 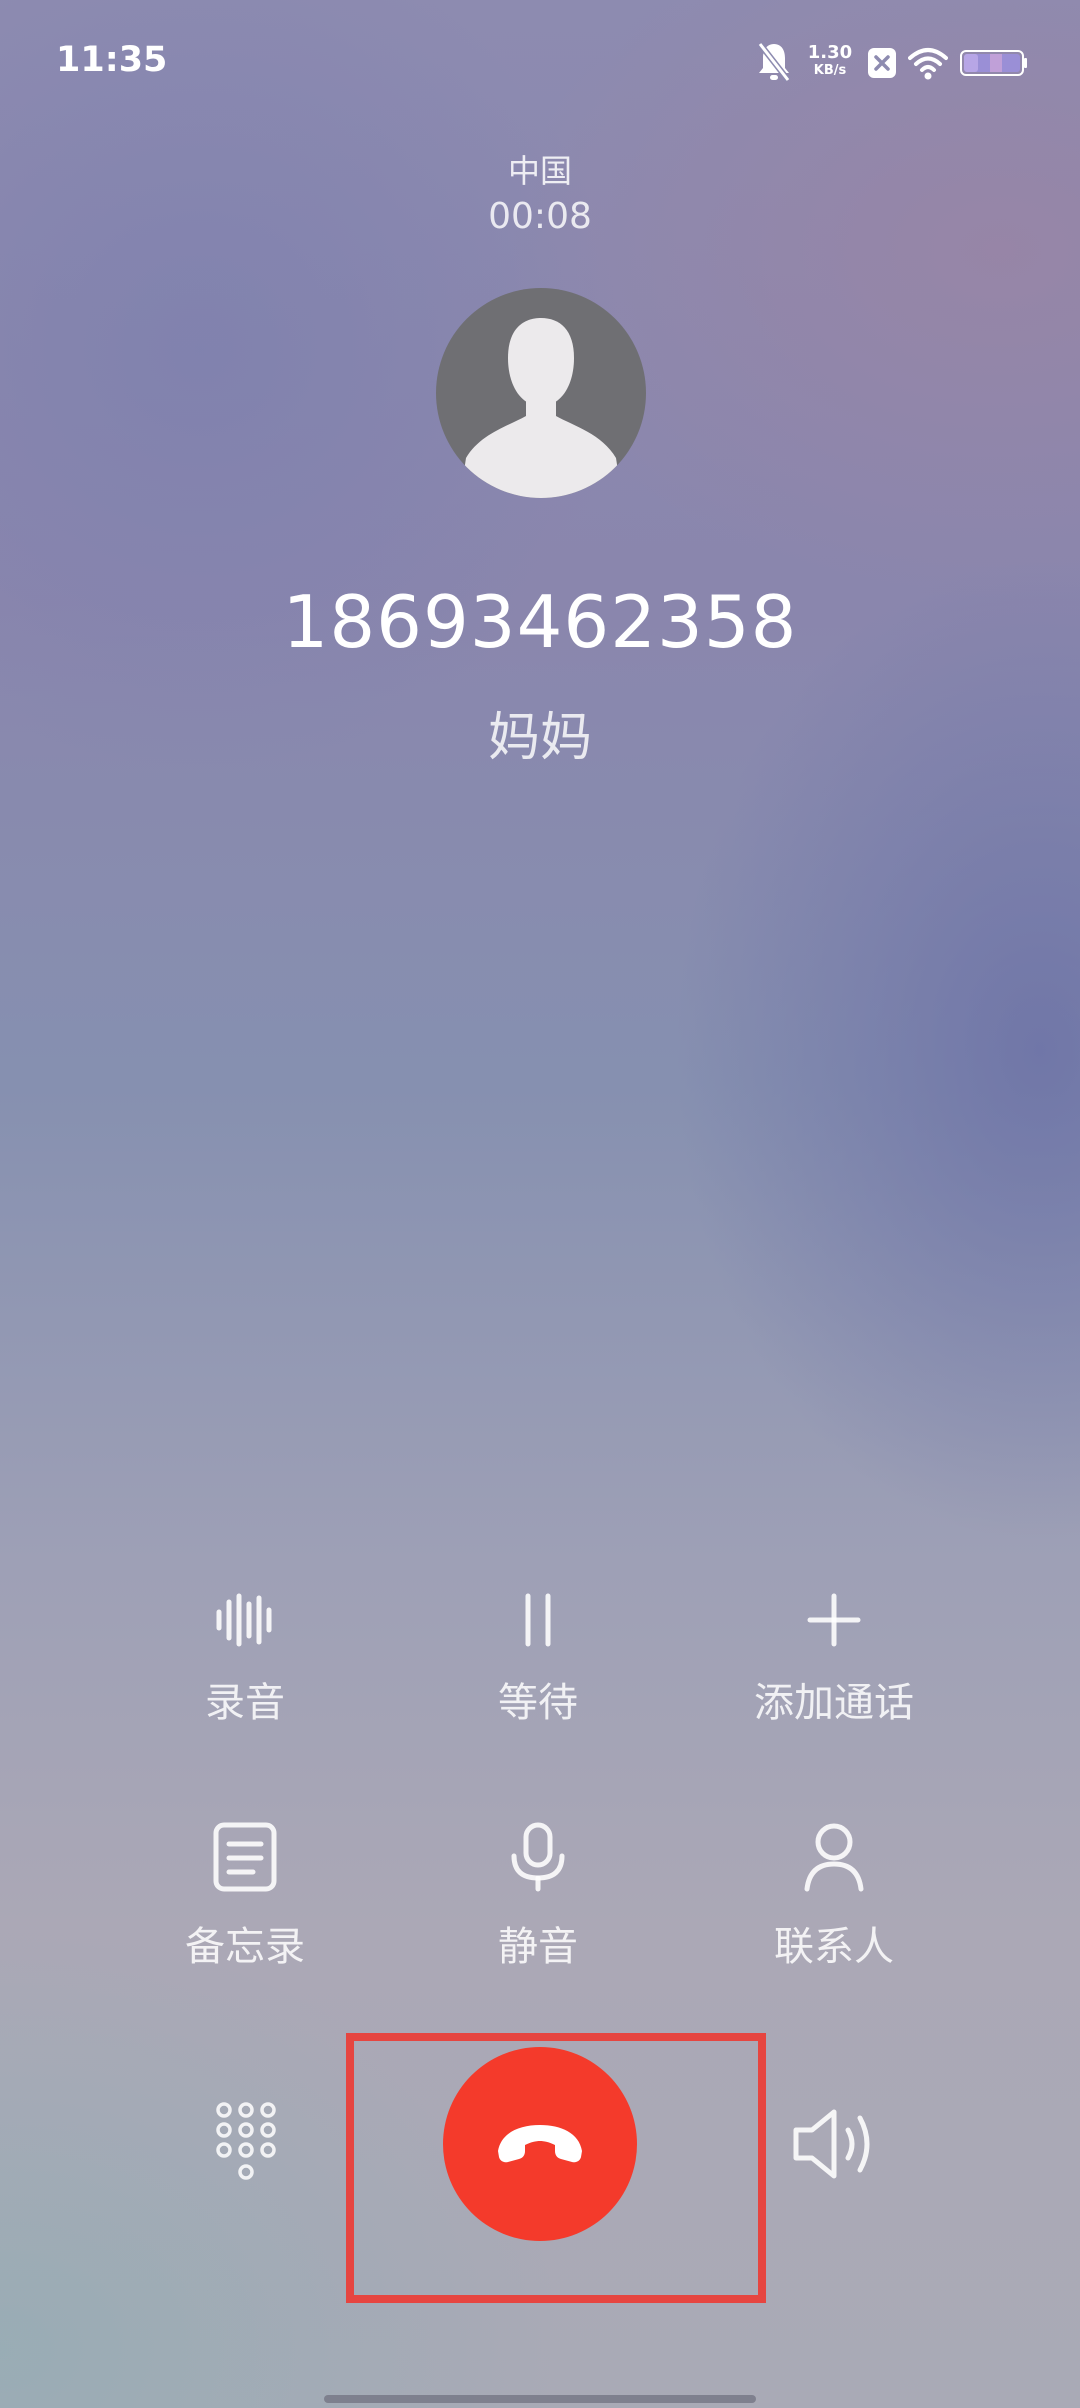 What do you see at coordinates (539, 738) in the screenshot?
I see `contact-name: 妈妈` at bounding box center [539, 738].